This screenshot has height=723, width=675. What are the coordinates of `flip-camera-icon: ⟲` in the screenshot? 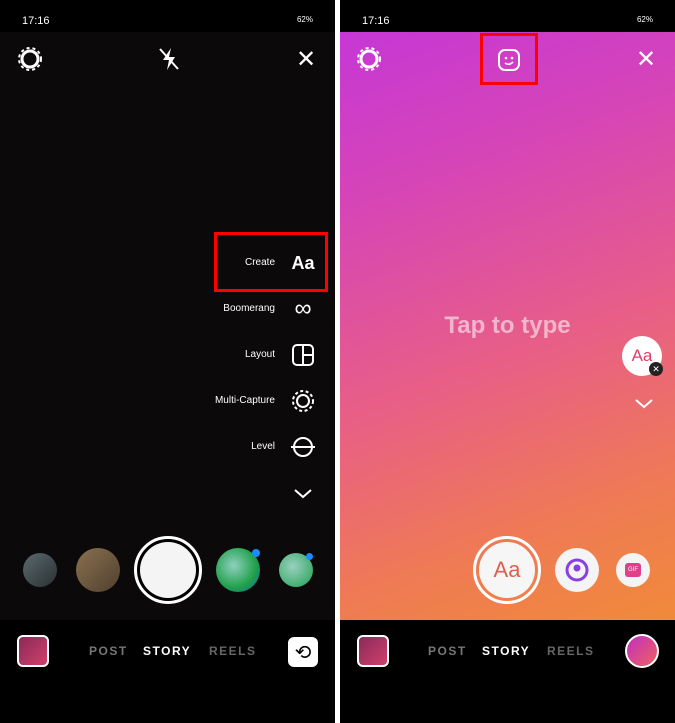 It's located at (303, 652).